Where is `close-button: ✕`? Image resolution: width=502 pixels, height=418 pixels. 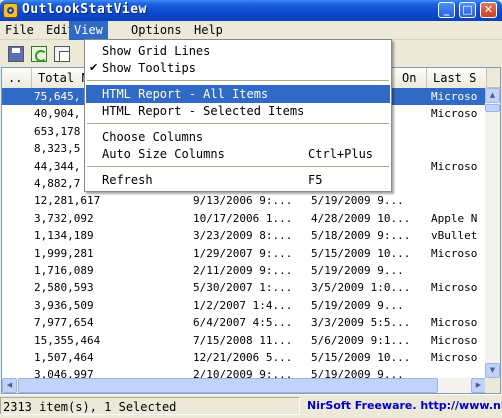 close-button: ✕ is located at coordinates (488, 10).